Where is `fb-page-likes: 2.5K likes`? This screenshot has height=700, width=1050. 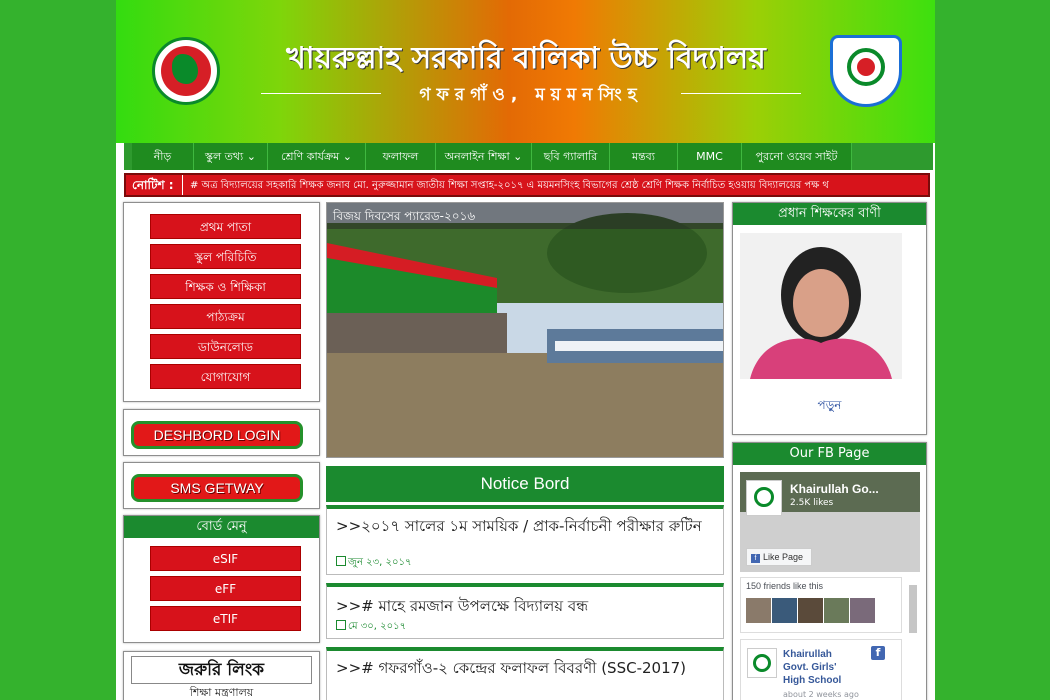 fb-page-likes: 2.5K likes is located at coordinates (812, 503).